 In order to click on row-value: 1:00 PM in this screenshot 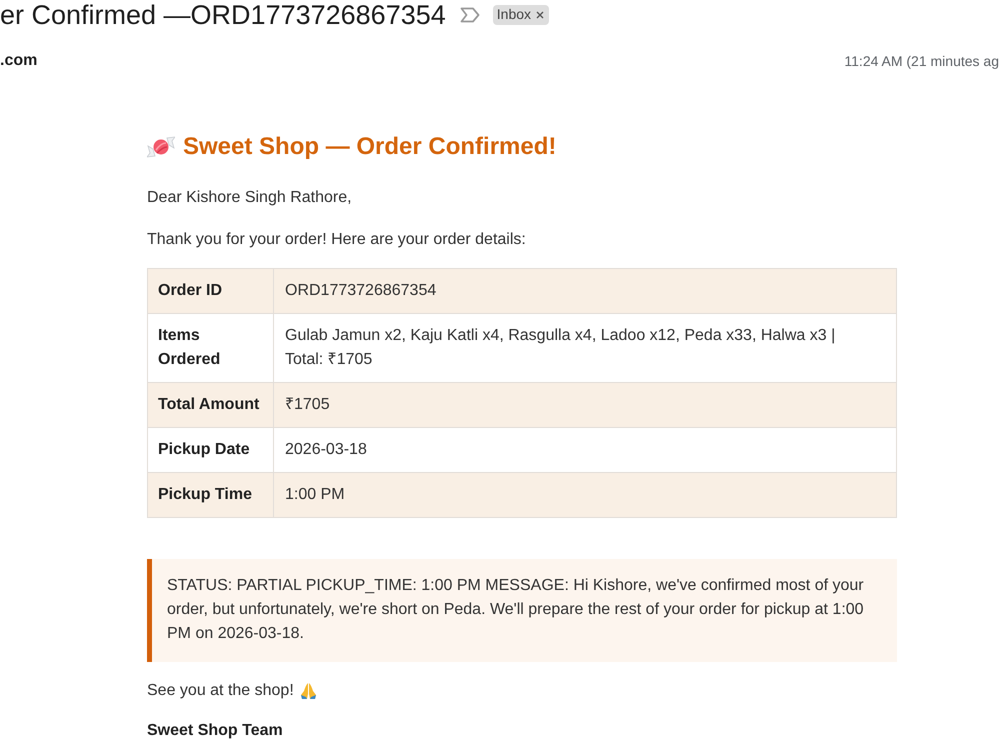, I will do `click(585, 495)`.